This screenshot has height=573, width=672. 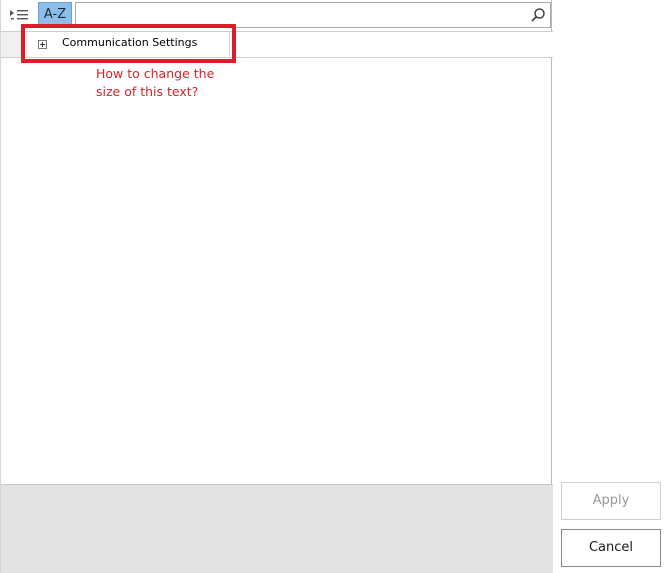 I want to click on alphabetical-sort-button: A-Z, so click(x=55, y=15).